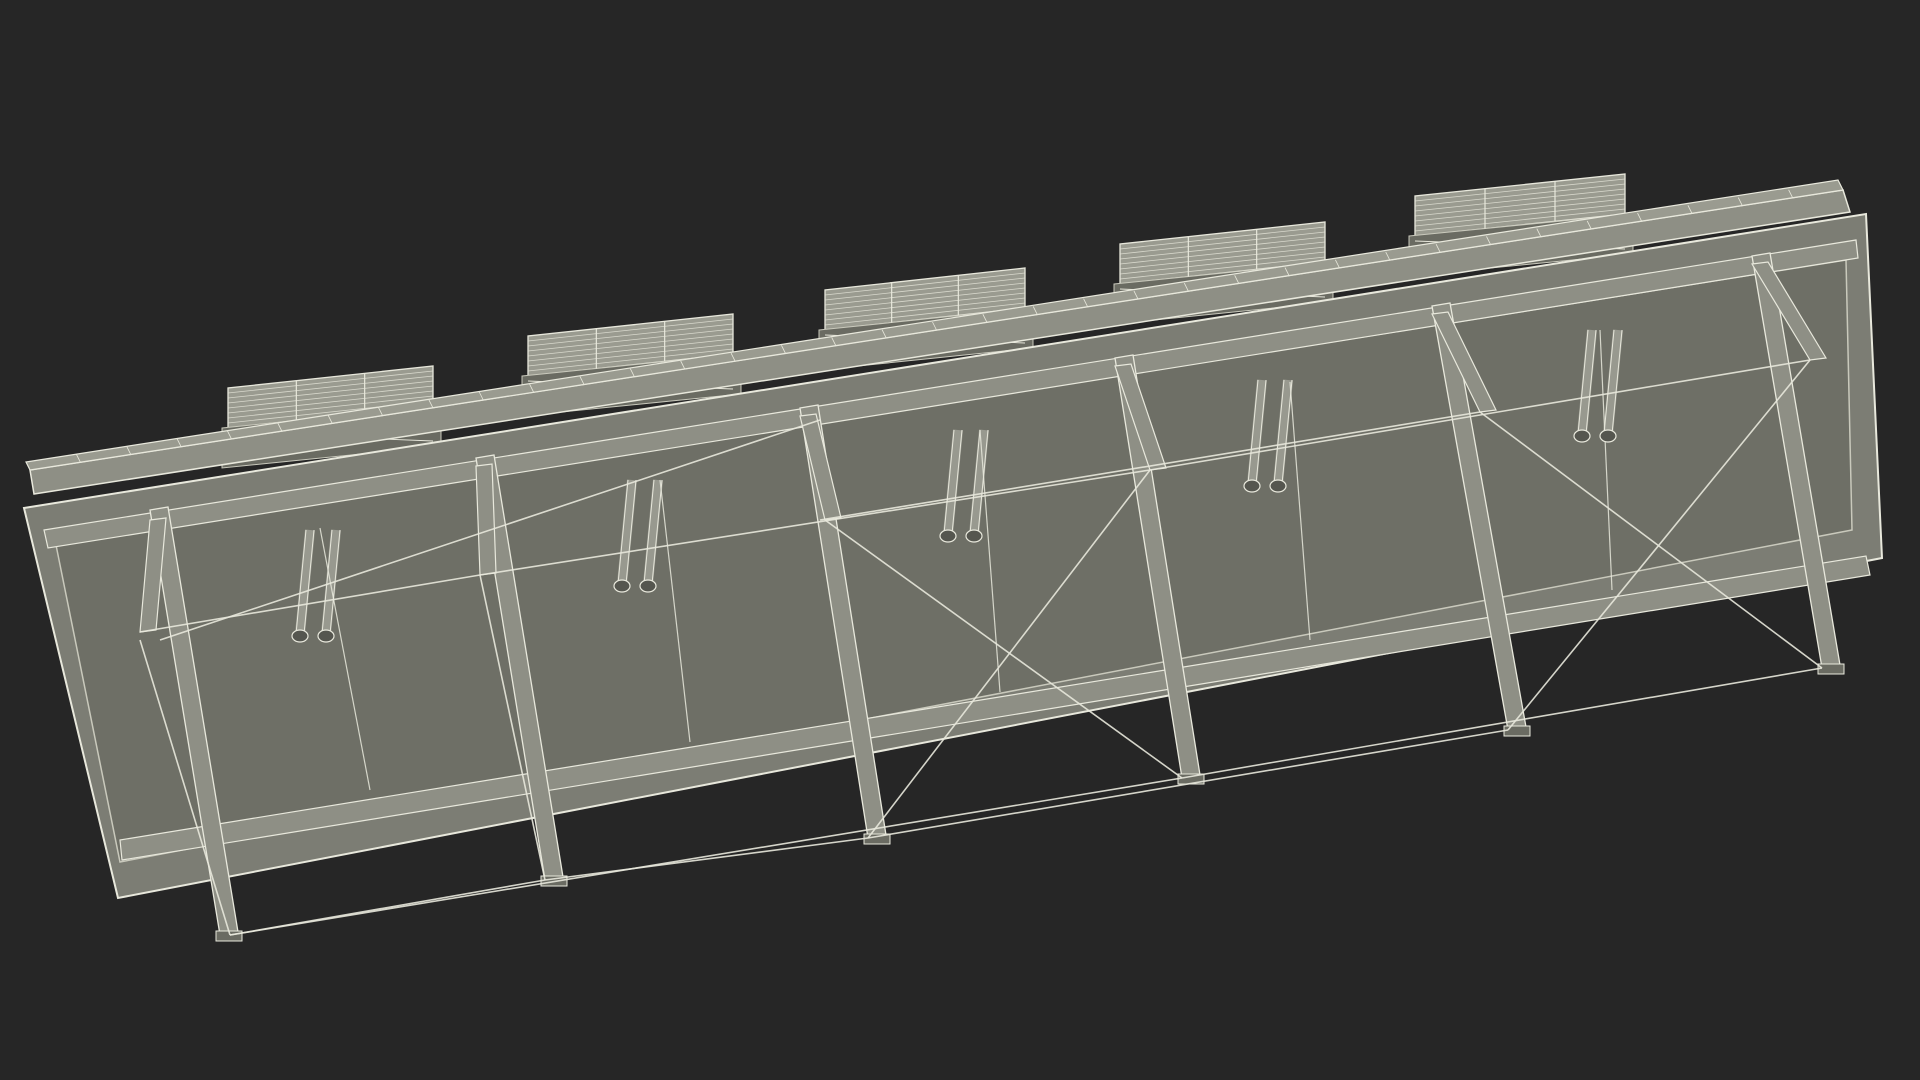 The image size is (1920, 1080). Describe the element at coordinates (706, 859) in the screenshot. I see `brace-wire` at that location.